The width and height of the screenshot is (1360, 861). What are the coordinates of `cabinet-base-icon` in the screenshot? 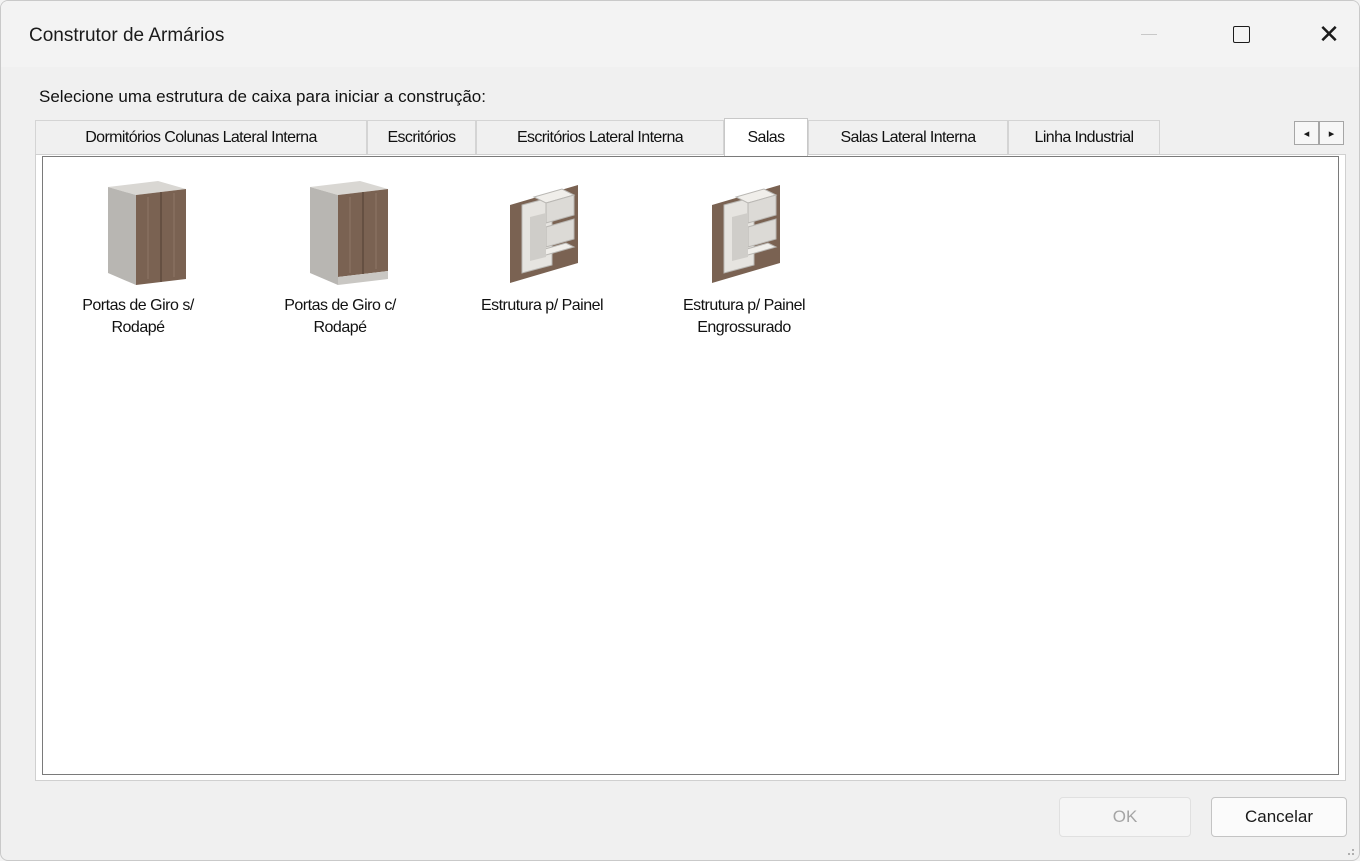 It's located at (349, 233).